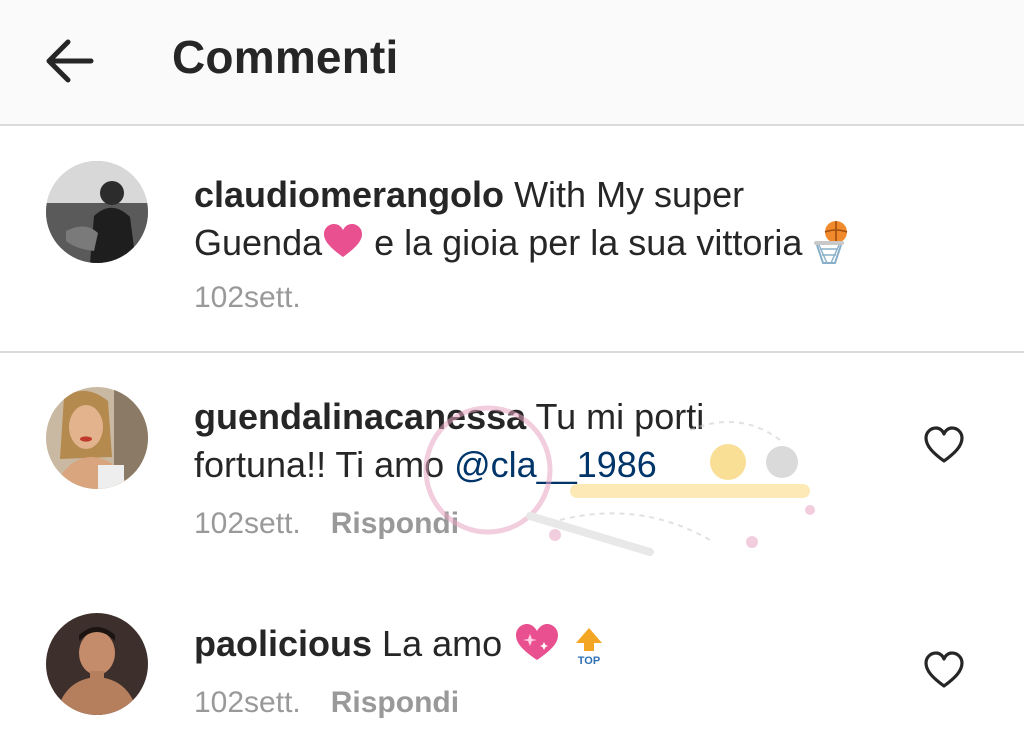 This screenshot has width=1024, height=749. What do you see at coordinates (324, 464) in the screenshot?
I see `comment-body: fortuna!! Ti amo` at bounding box center [324, 464].